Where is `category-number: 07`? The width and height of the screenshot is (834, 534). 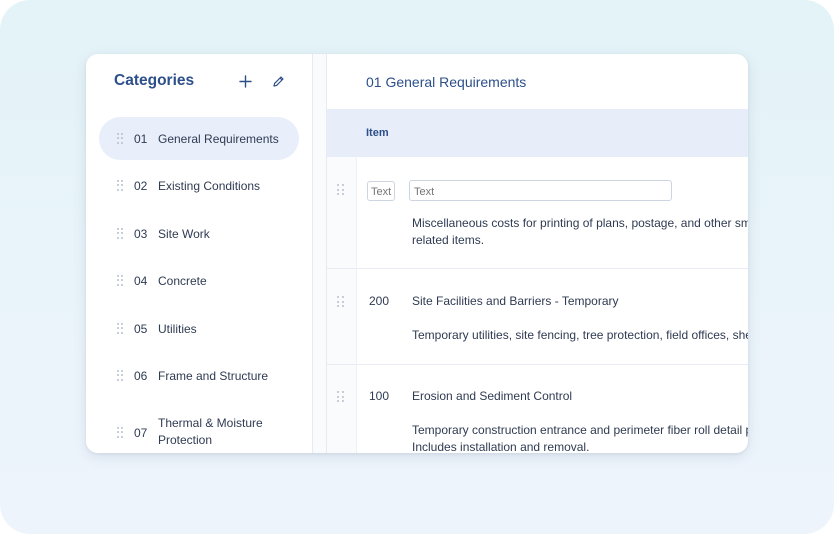
category-number: 07 is located at coordinates (141, 433).